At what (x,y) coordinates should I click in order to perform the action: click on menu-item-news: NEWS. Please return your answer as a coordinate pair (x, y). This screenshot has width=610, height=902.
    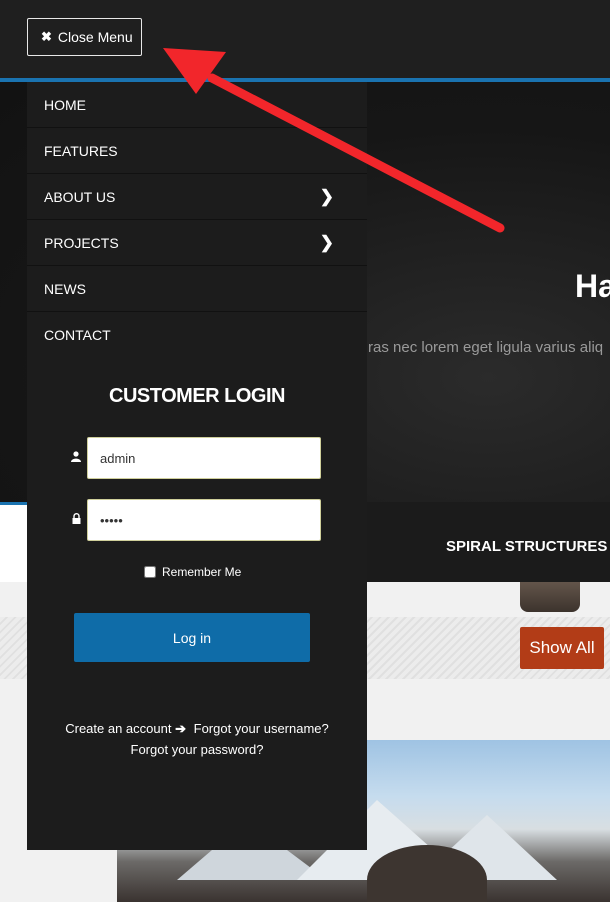
    Looking at the image, I should click on (197, 289).